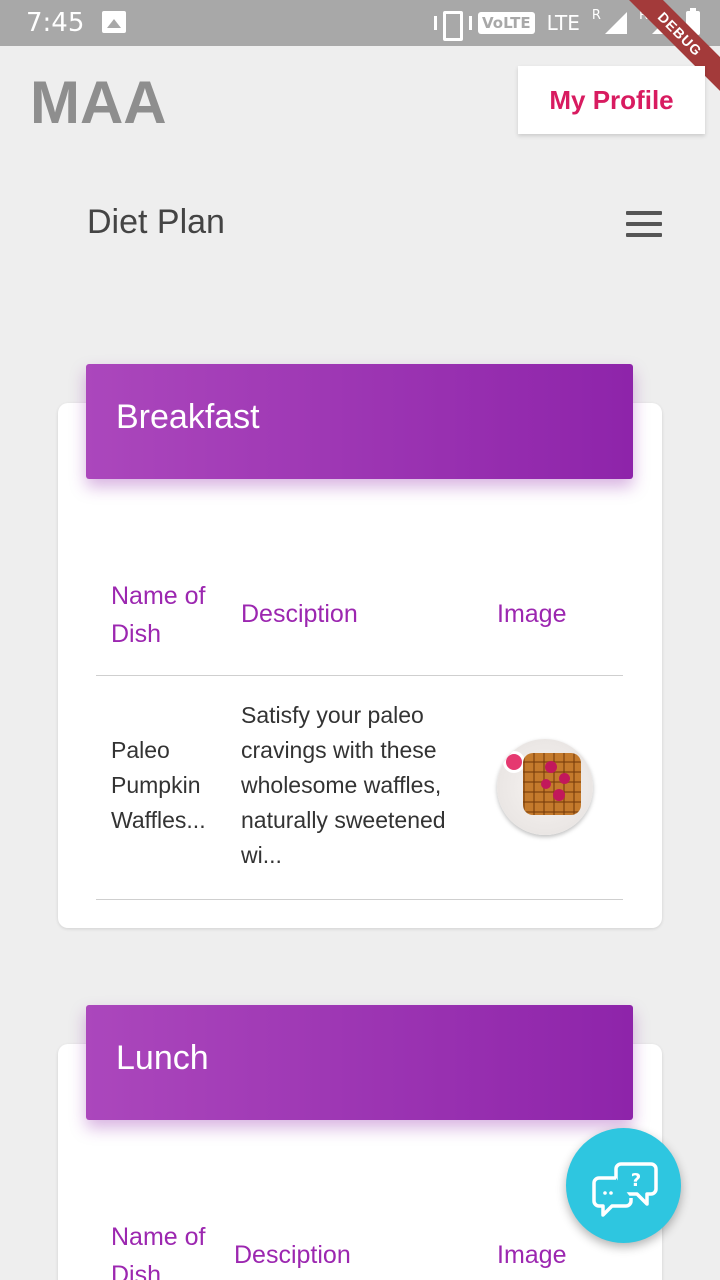 Image resolution: width=720 pixels, height=1280 pixels. What do you see at coordinates (114, 22) in the screenshot?
I see `image-notification-icon` at bounding box center [114, 22].